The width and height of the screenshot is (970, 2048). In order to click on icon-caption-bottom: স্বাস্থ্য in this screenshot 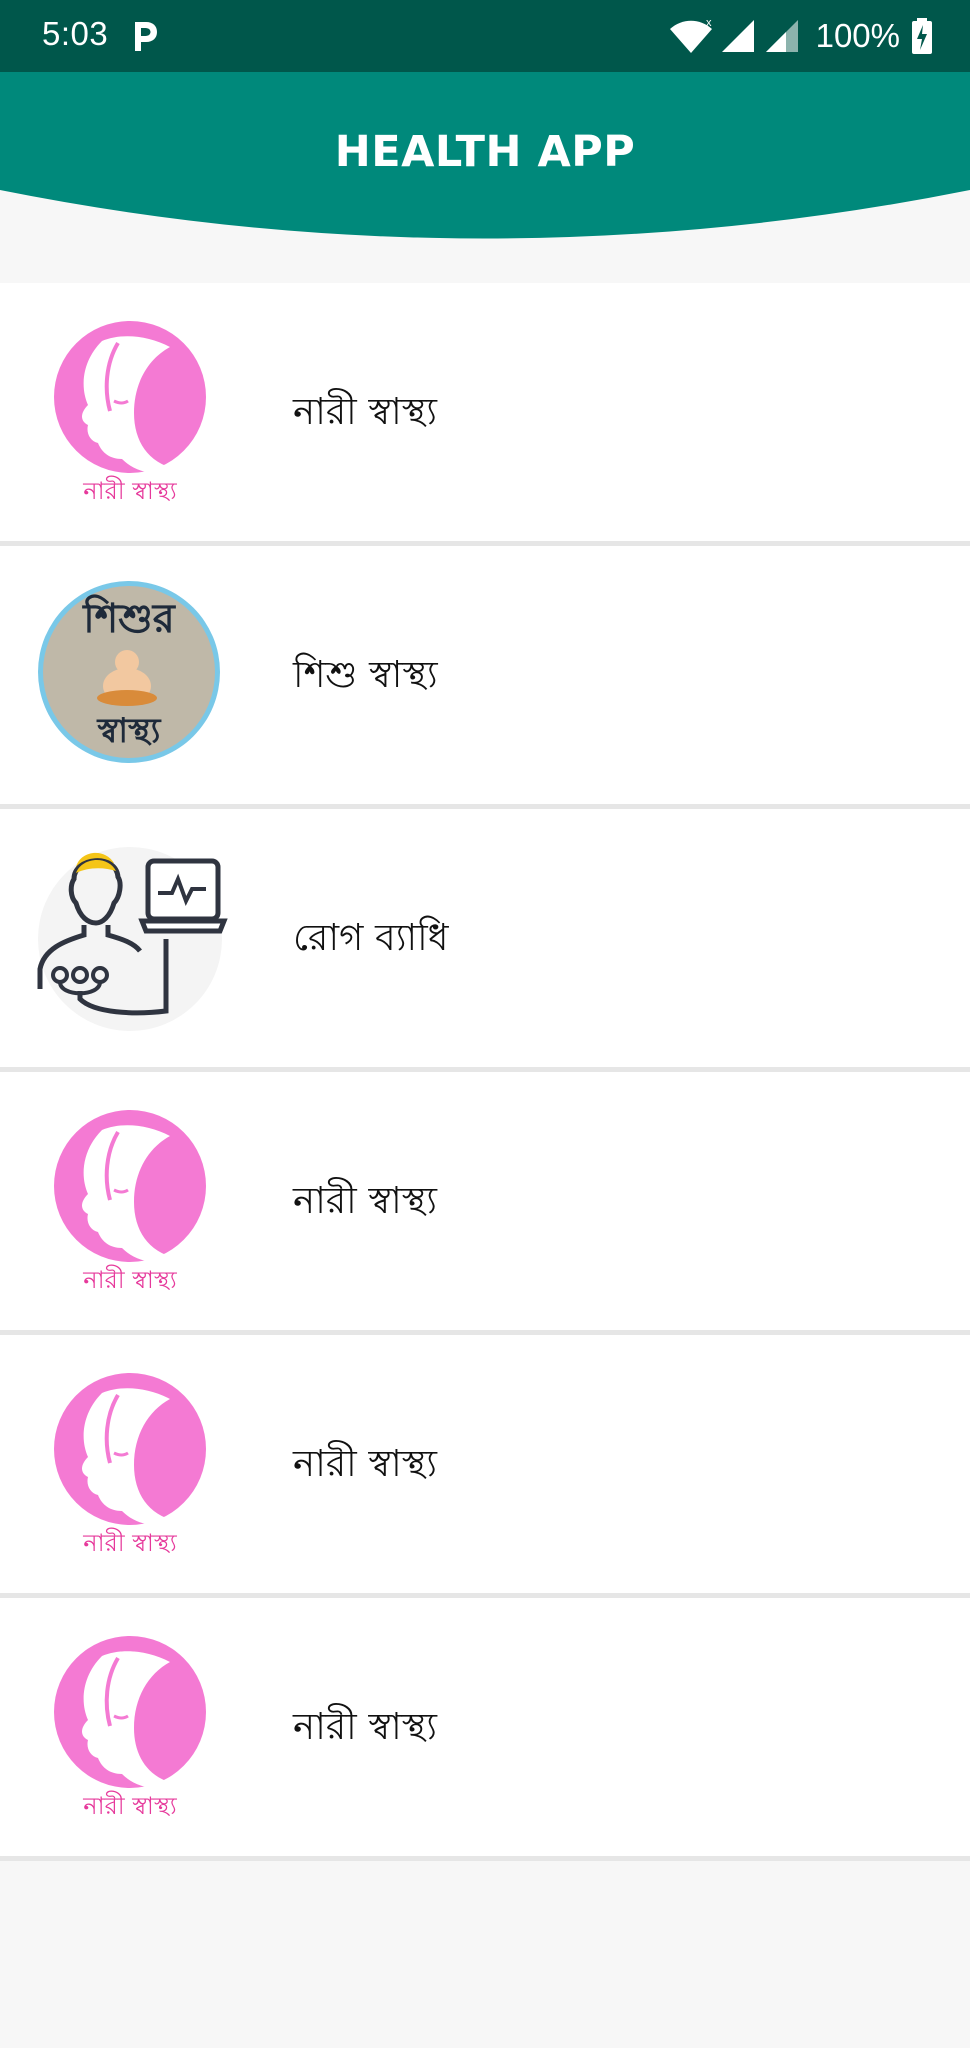, I will do `click(129, 731)`.